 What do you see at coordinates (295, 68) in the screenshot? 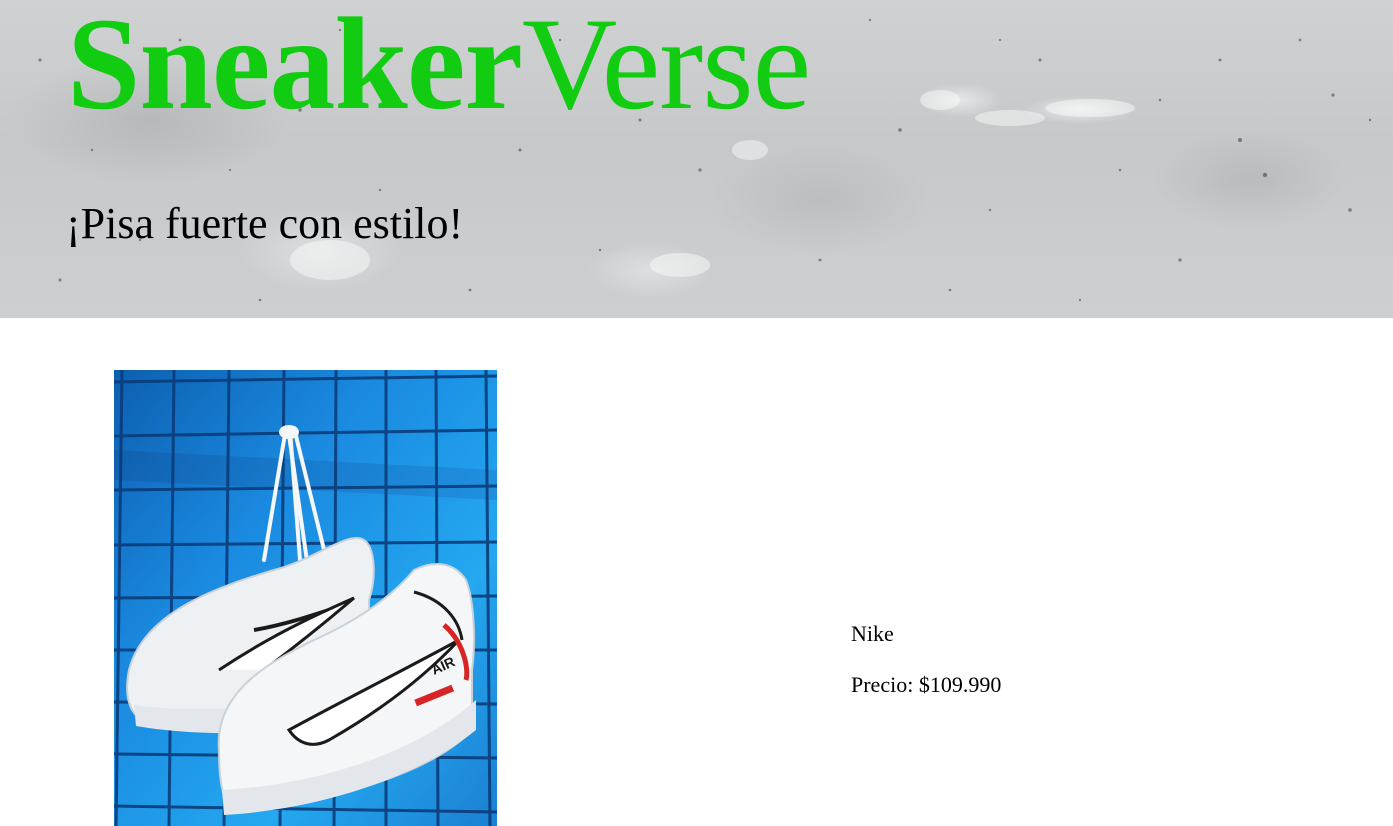
I see `site-title-bold: Sneaker` at bounding box center [295, 68].